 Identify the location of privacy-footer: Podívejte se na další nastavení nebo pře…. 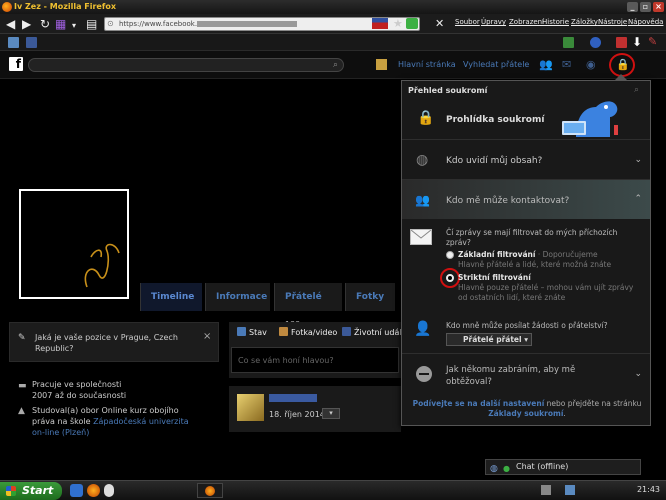
(527, 408).